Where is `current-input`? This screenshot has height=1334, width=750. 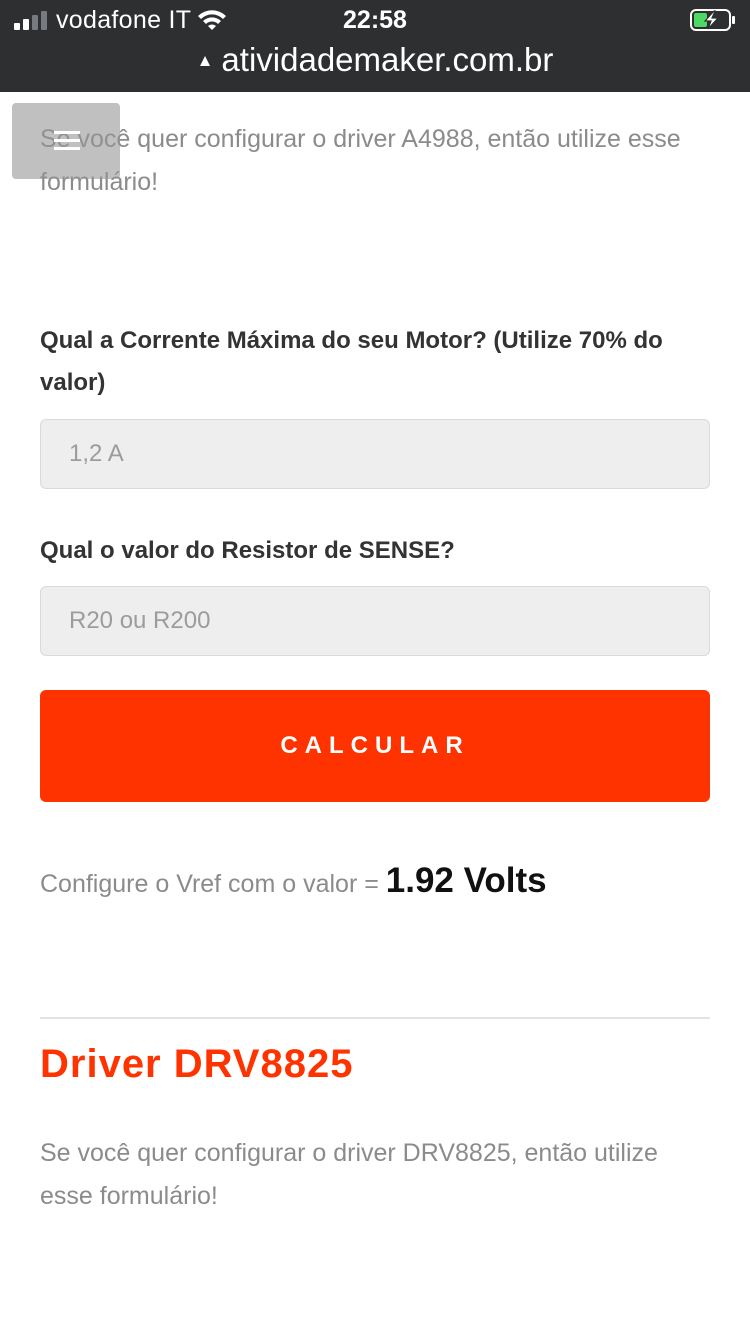 current-input is located at coordinates (375, 454).